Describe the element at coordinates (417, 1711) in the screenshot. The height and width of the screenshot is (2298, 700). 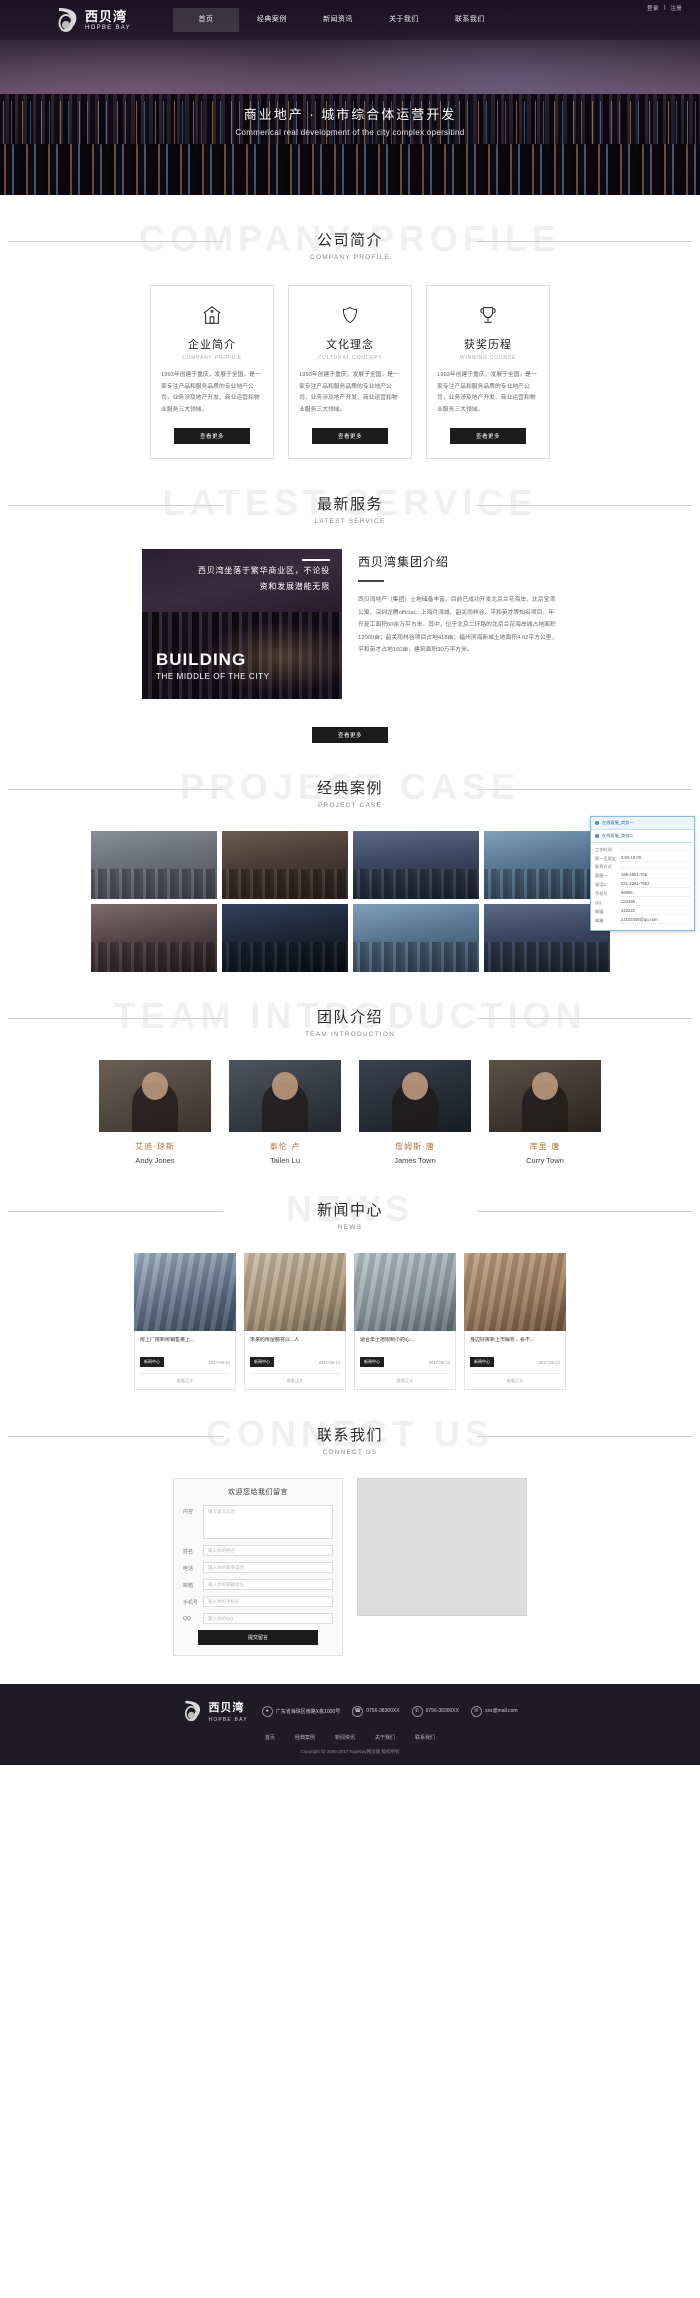
I see `telephone-icon: ✆` at that location.